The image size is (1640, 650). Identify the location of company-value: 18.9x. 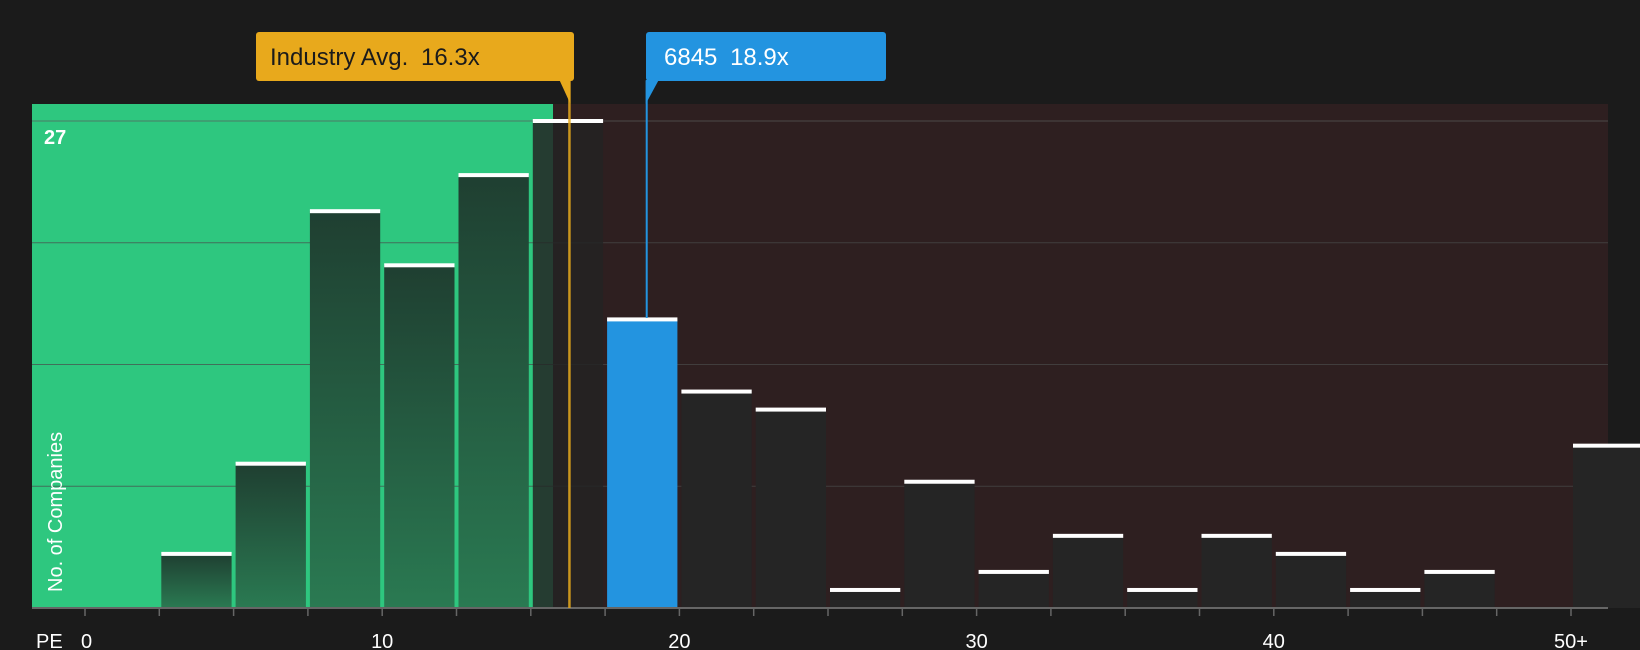
(759, 57).